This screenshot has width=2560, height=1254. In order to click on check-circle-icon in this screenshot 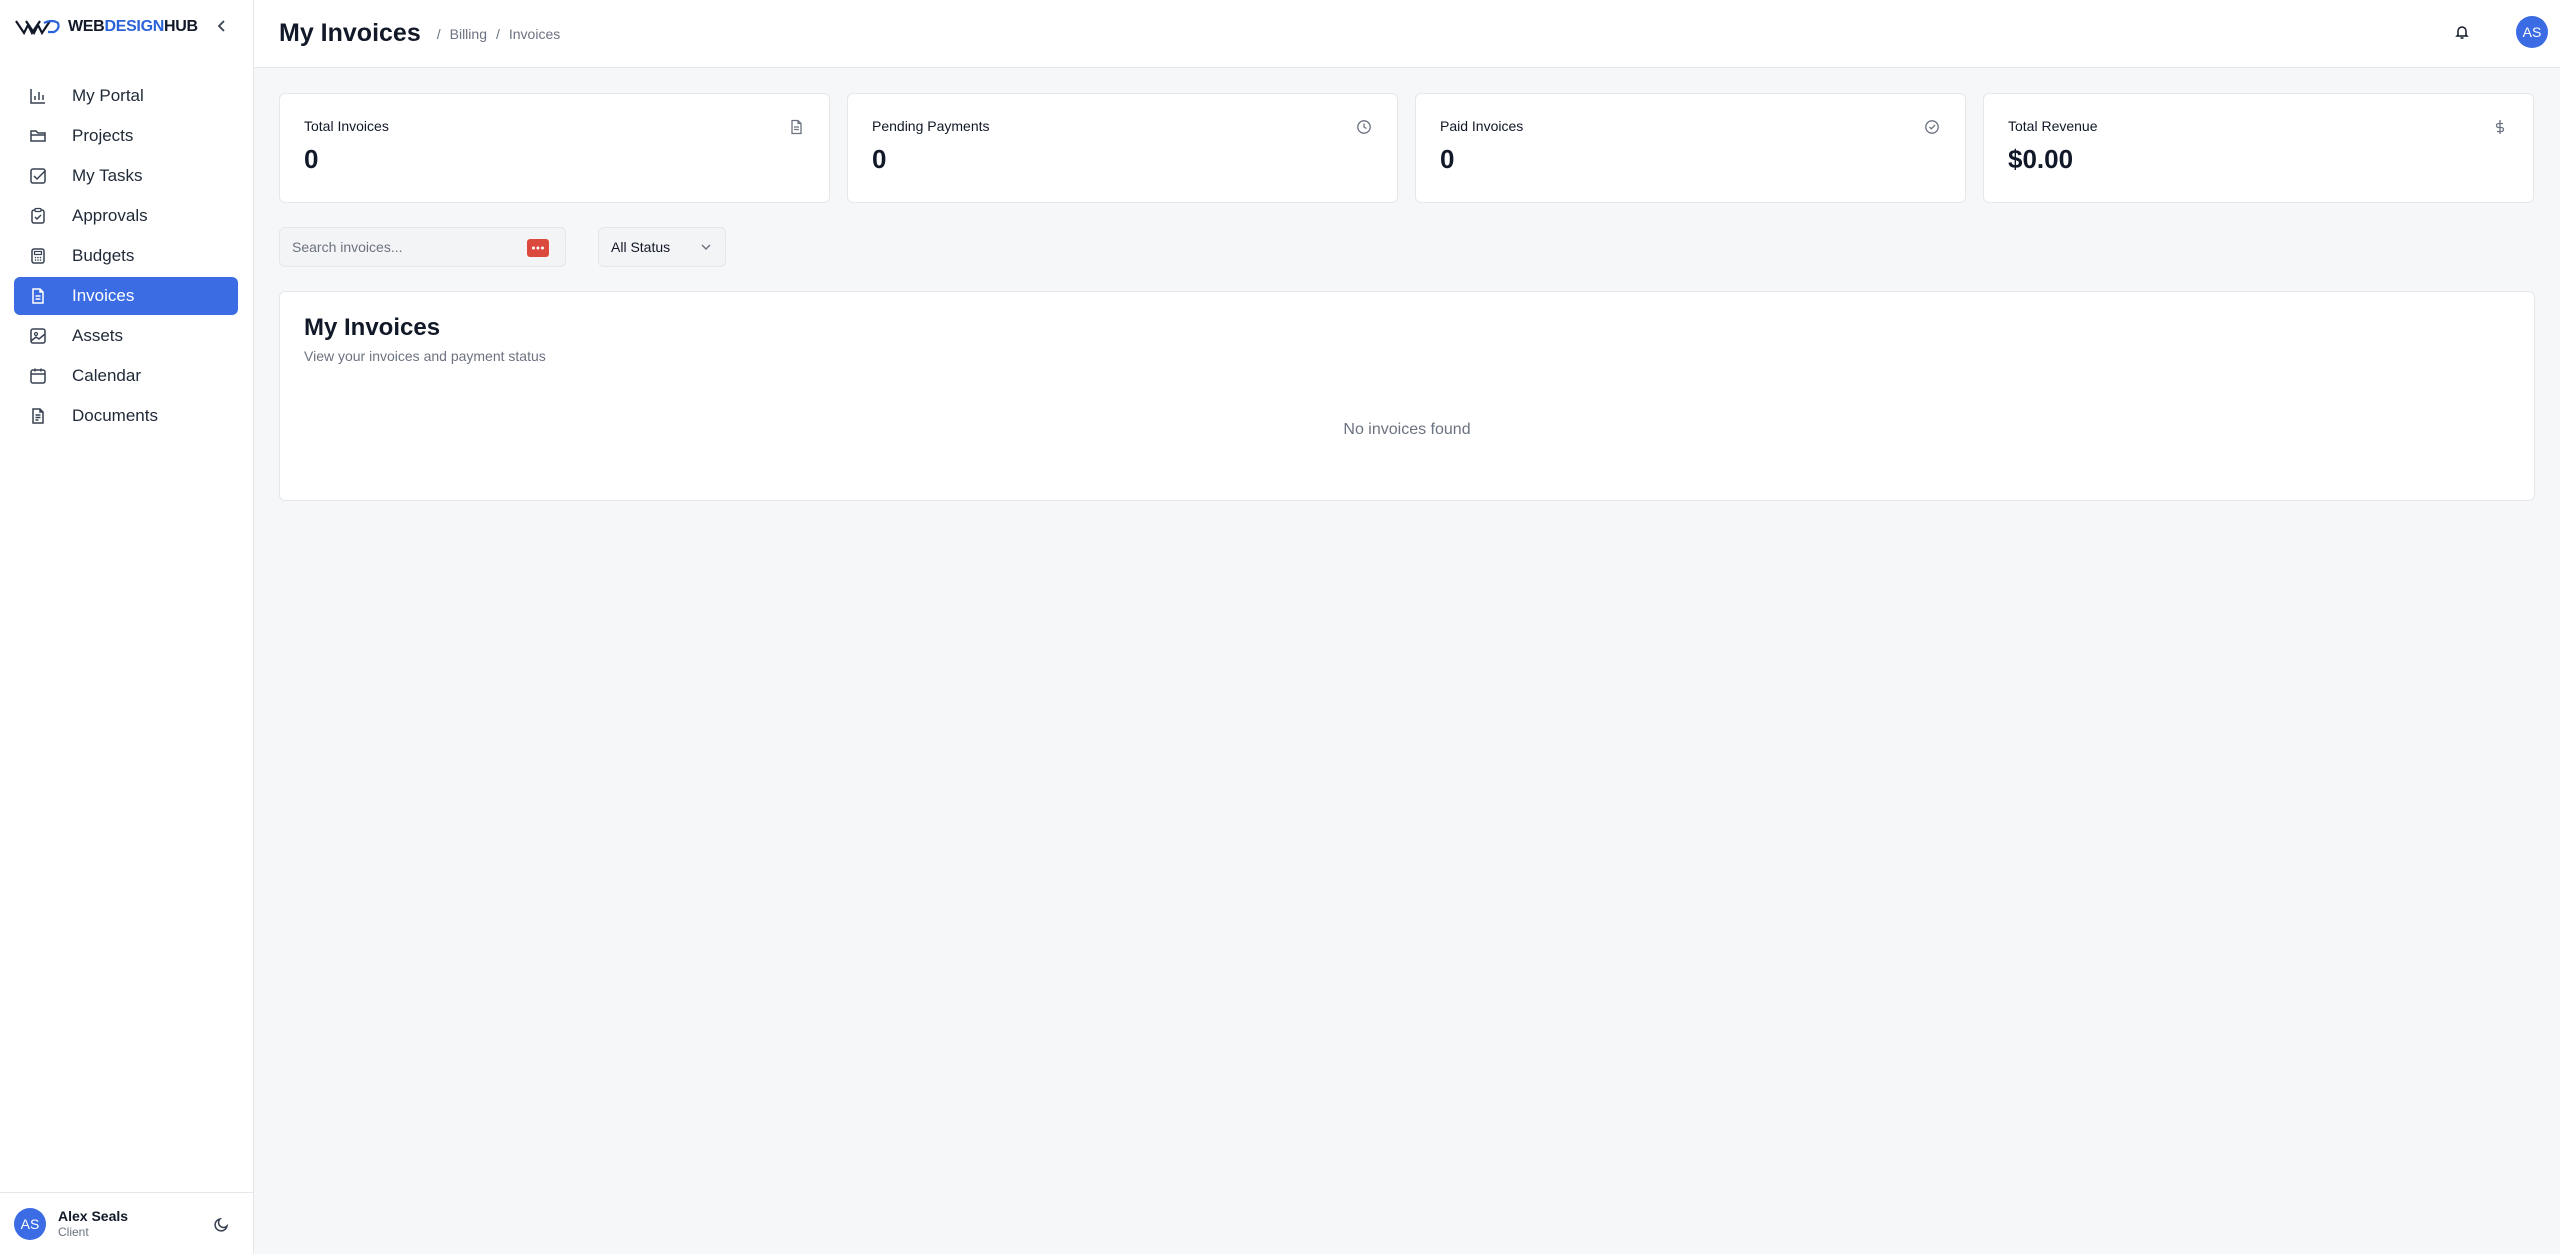, I will do `click(1932, 127)`.